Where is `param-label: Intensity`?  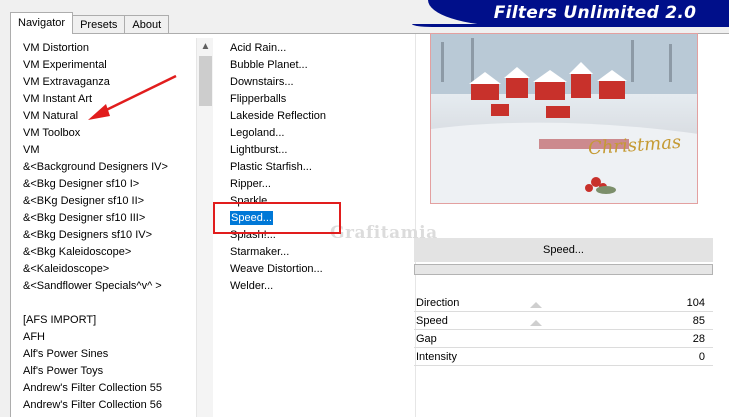
param-label: Intensity is located at coordinates (436, 357).